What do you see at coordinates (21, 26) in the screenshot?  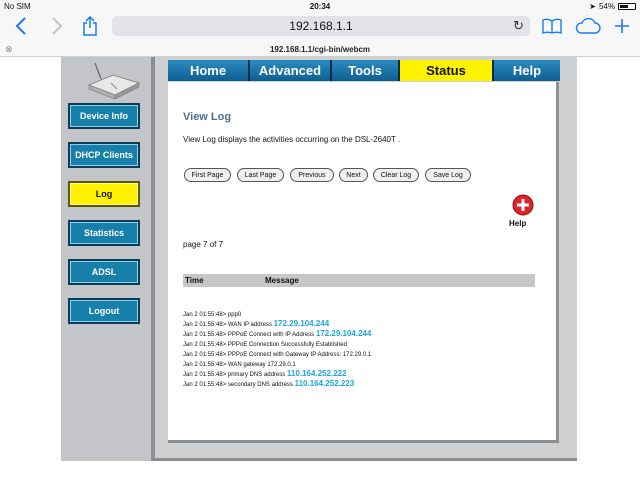 I see `chevron-left-icon` at bounding box center [21, 26].